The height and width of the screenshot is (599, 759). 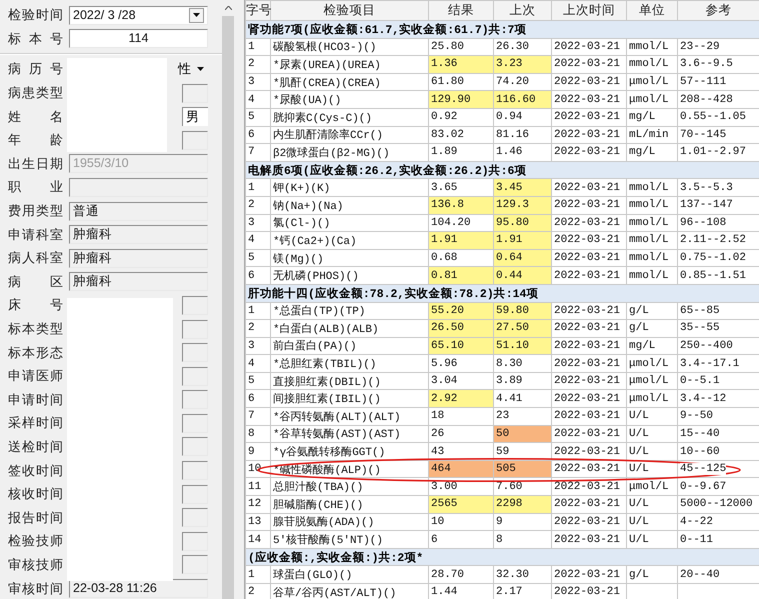 What do you see at coordinates (35, 281) in the screenshot?
I see `field-label: 病 区` at bounding box center [35, 281].